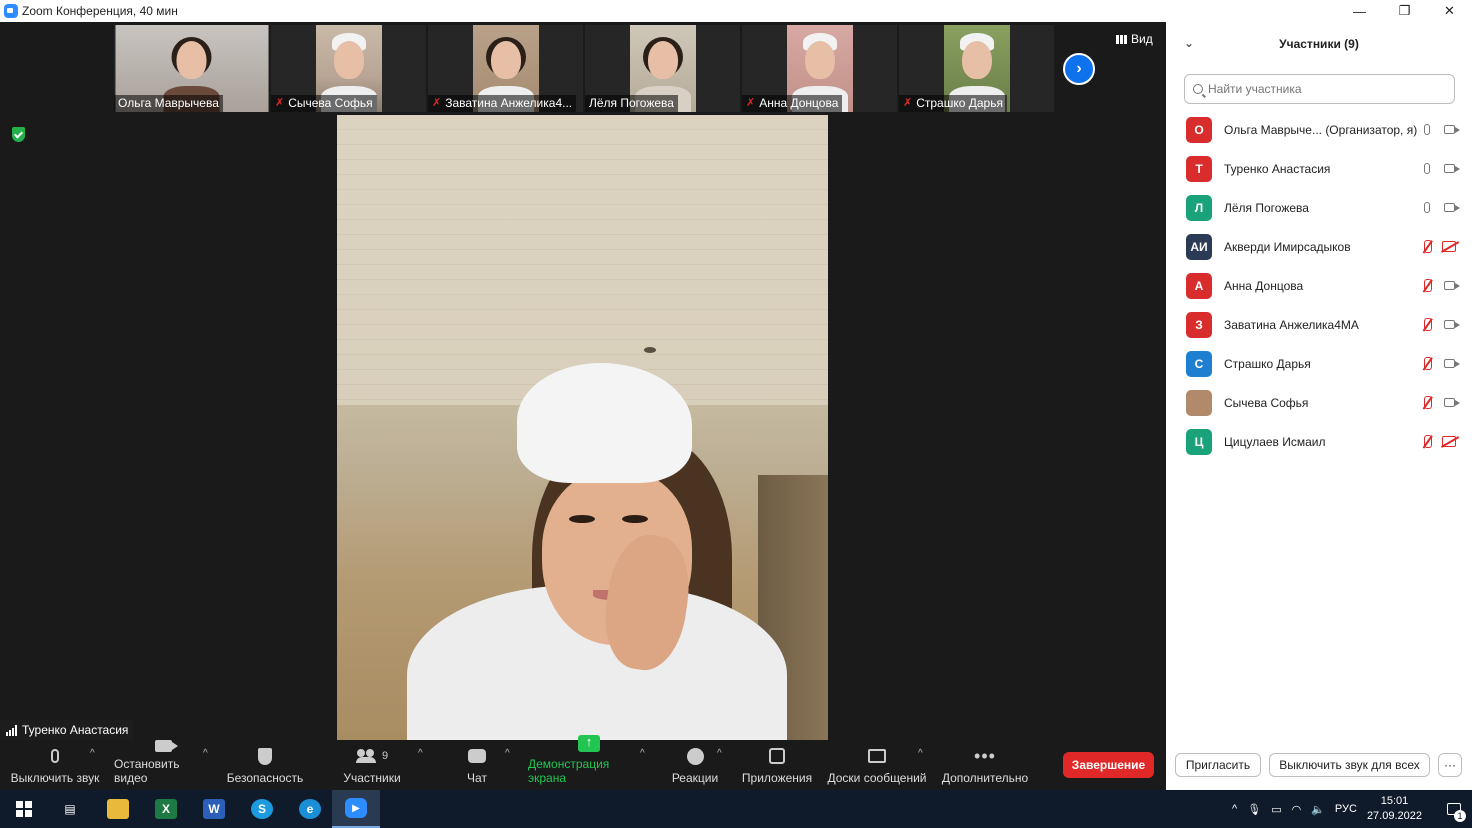  Describe the element at coordinates (507, 753) in the screenshot. I see `chat-options-caret: ^` at that location.